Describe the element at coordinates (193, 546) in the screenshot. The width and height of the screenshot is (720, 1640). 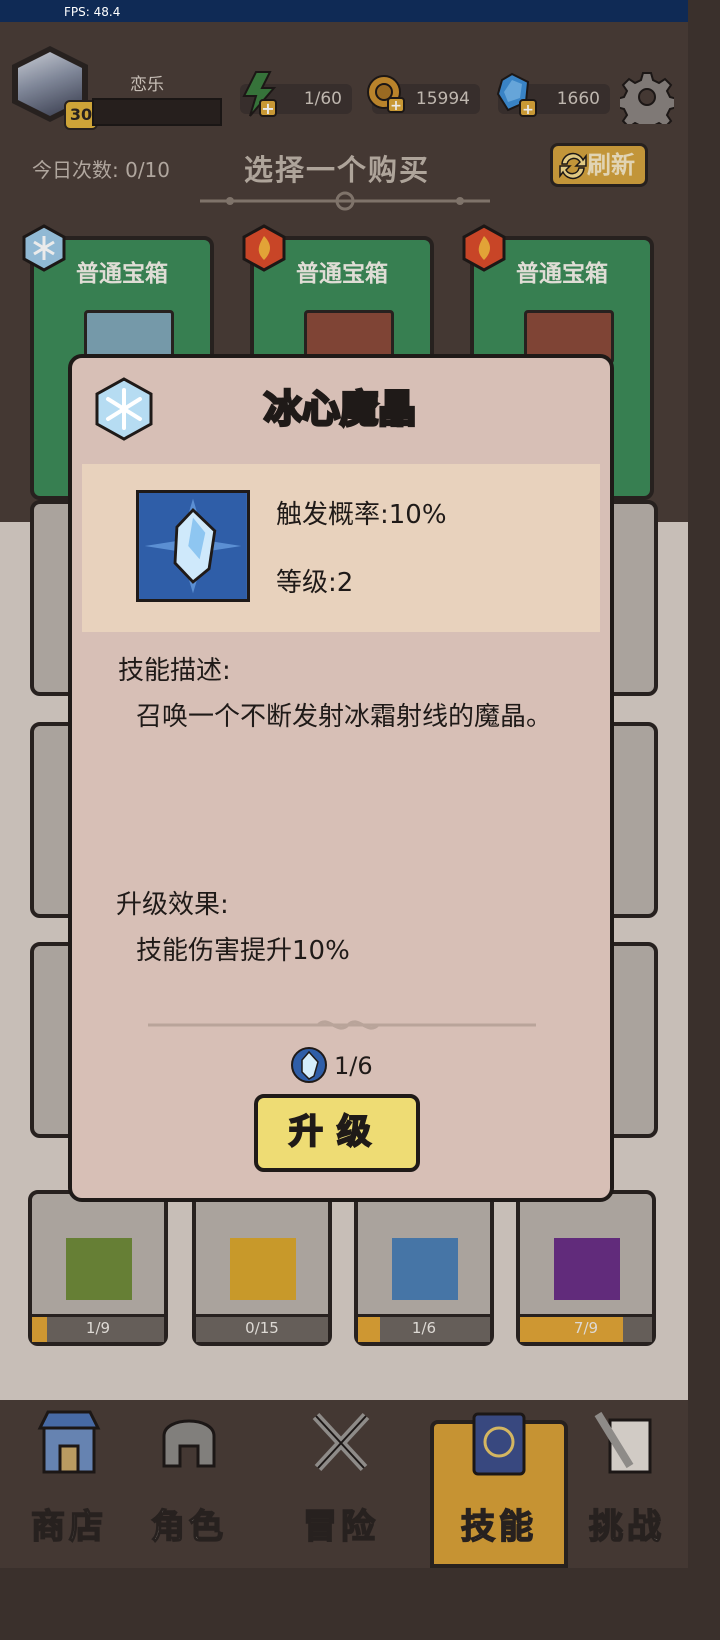
I see `ice-crystal-icon` at that location.